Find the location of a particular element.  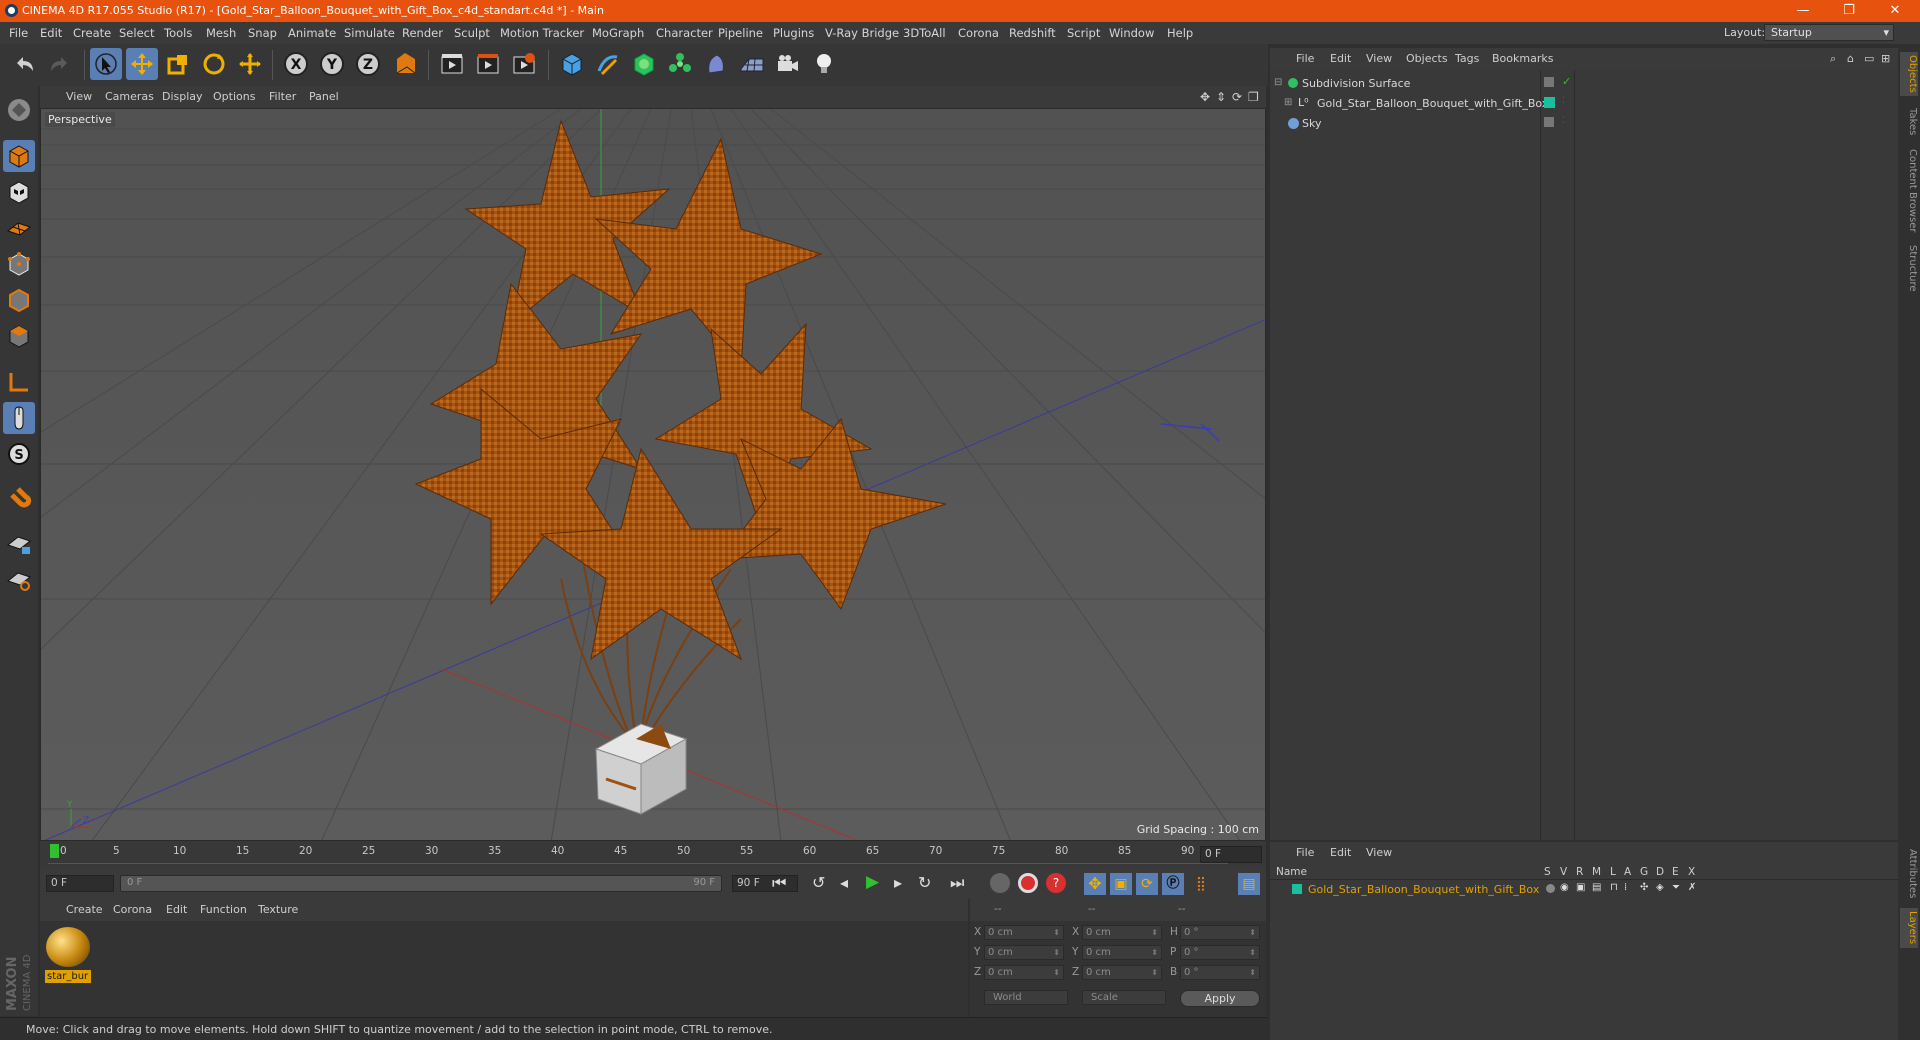

material-menu-function: Function is located at coordinates (223, 909).